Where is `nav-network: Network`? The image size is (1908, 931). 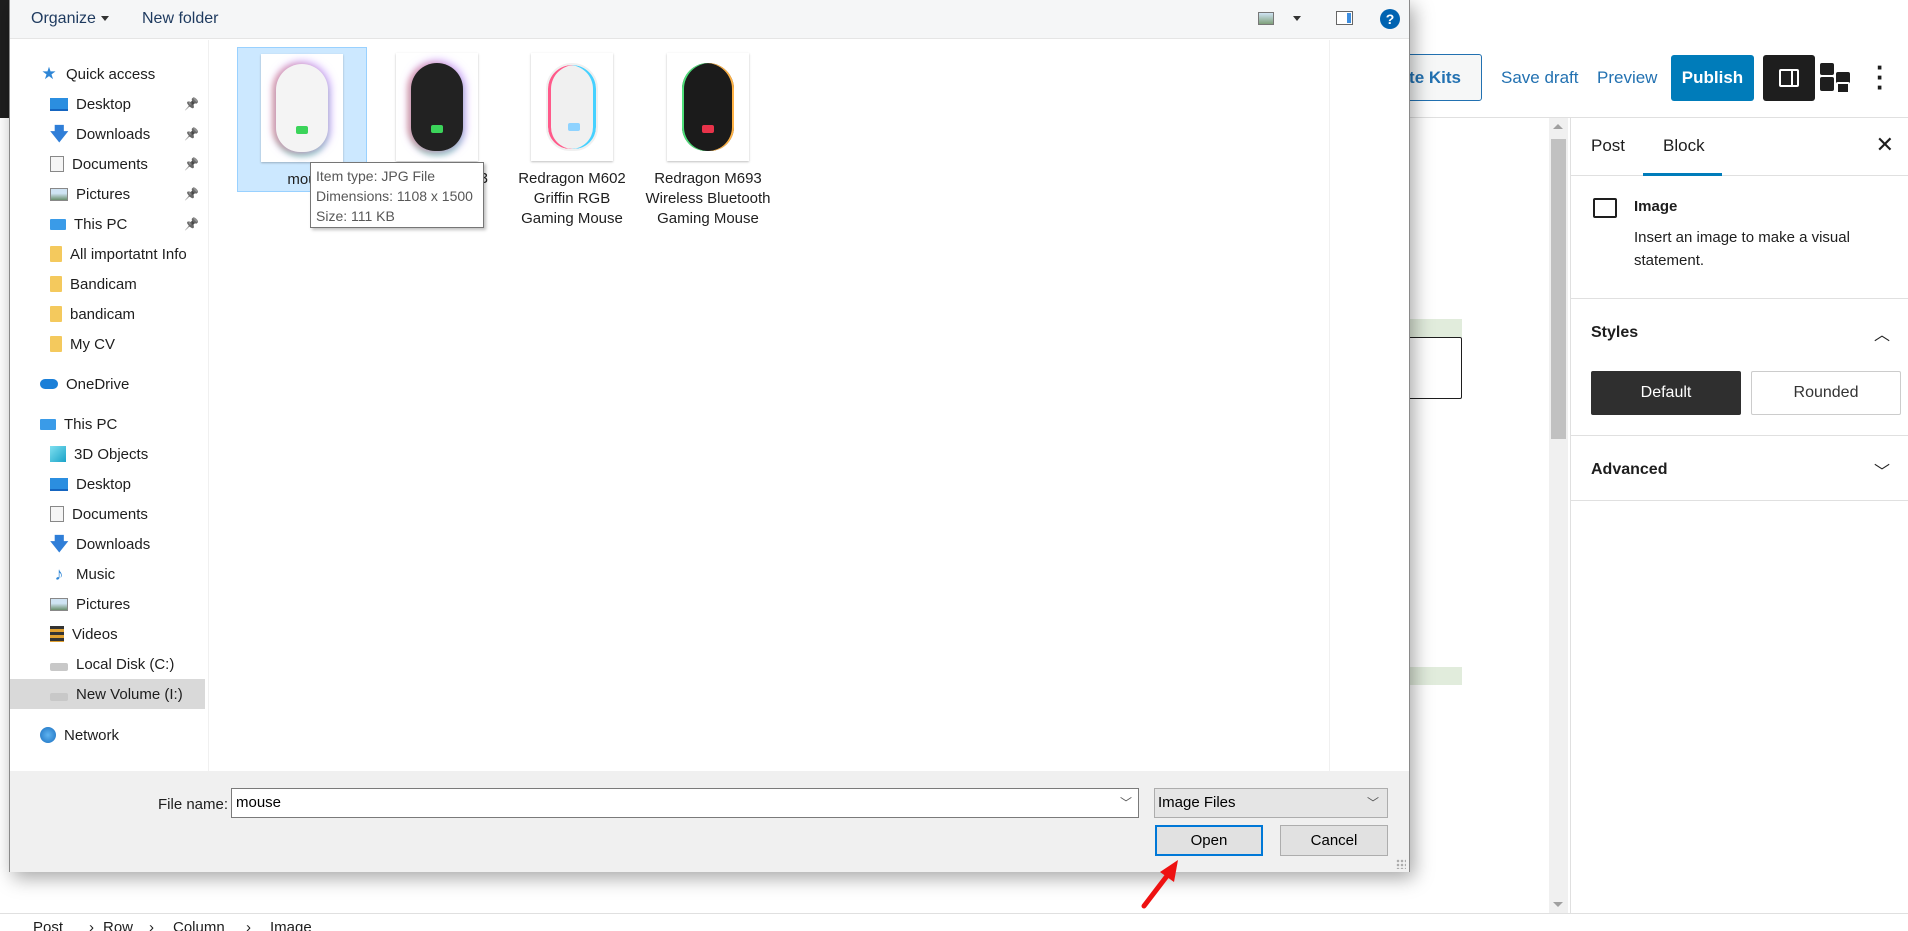 nav-network: Network is located at coordinates (107, 735).